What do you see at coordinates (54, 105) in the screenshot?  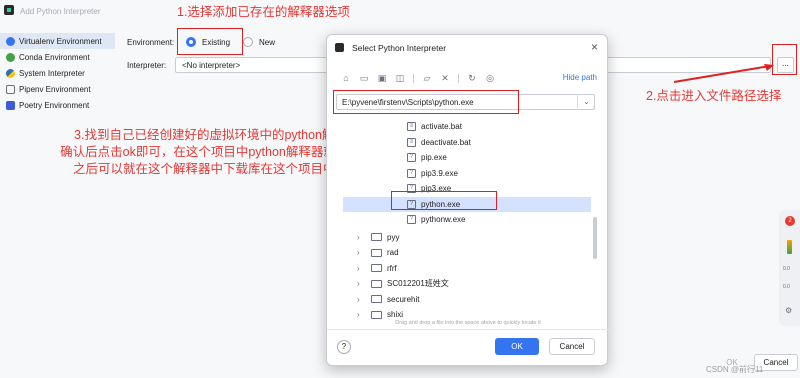 I see `sidebar-item-label: Poetry Environment` at bounding box center [54, 105].